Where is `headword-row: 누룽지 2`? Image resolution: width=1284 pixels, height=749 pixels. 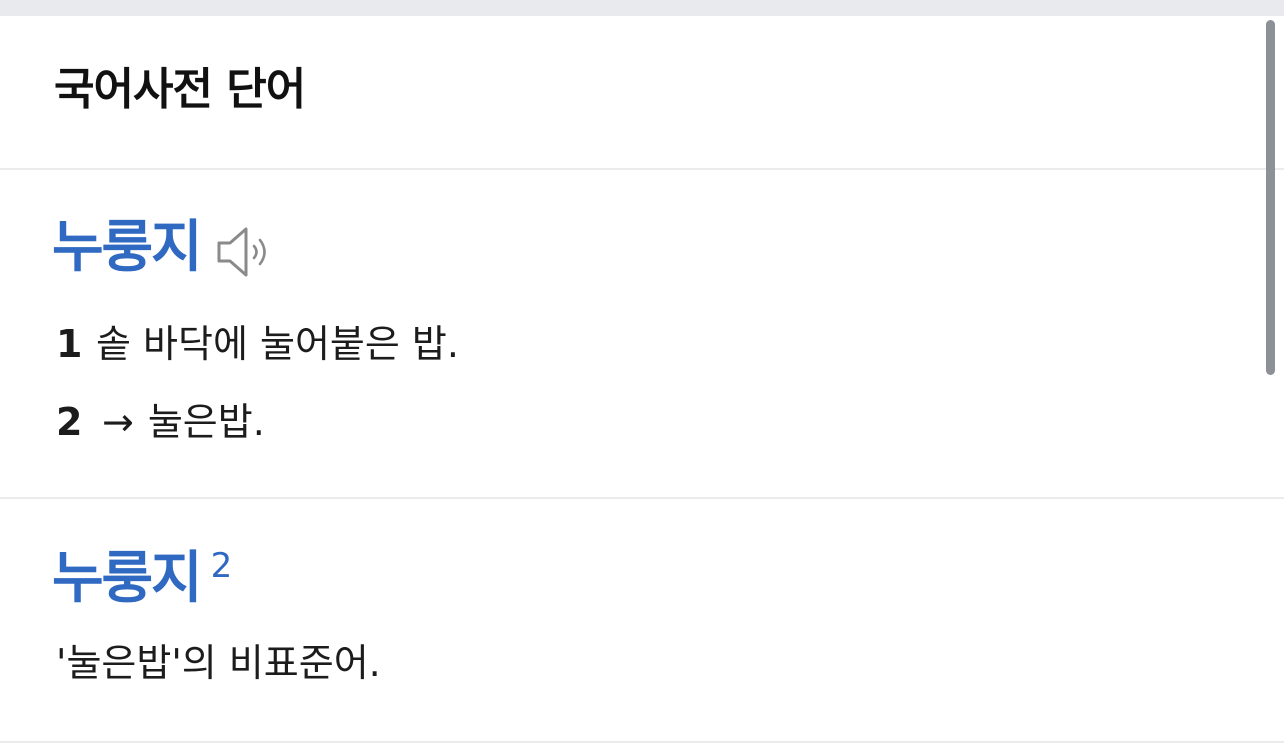
headword-row: 누룽지 2 is located at coordinates (142, 579).